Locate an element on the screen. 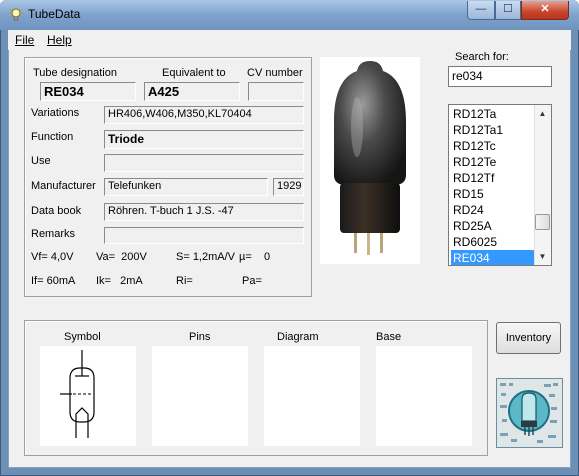  window-title: TubeData is located at coordinates (54, 14).